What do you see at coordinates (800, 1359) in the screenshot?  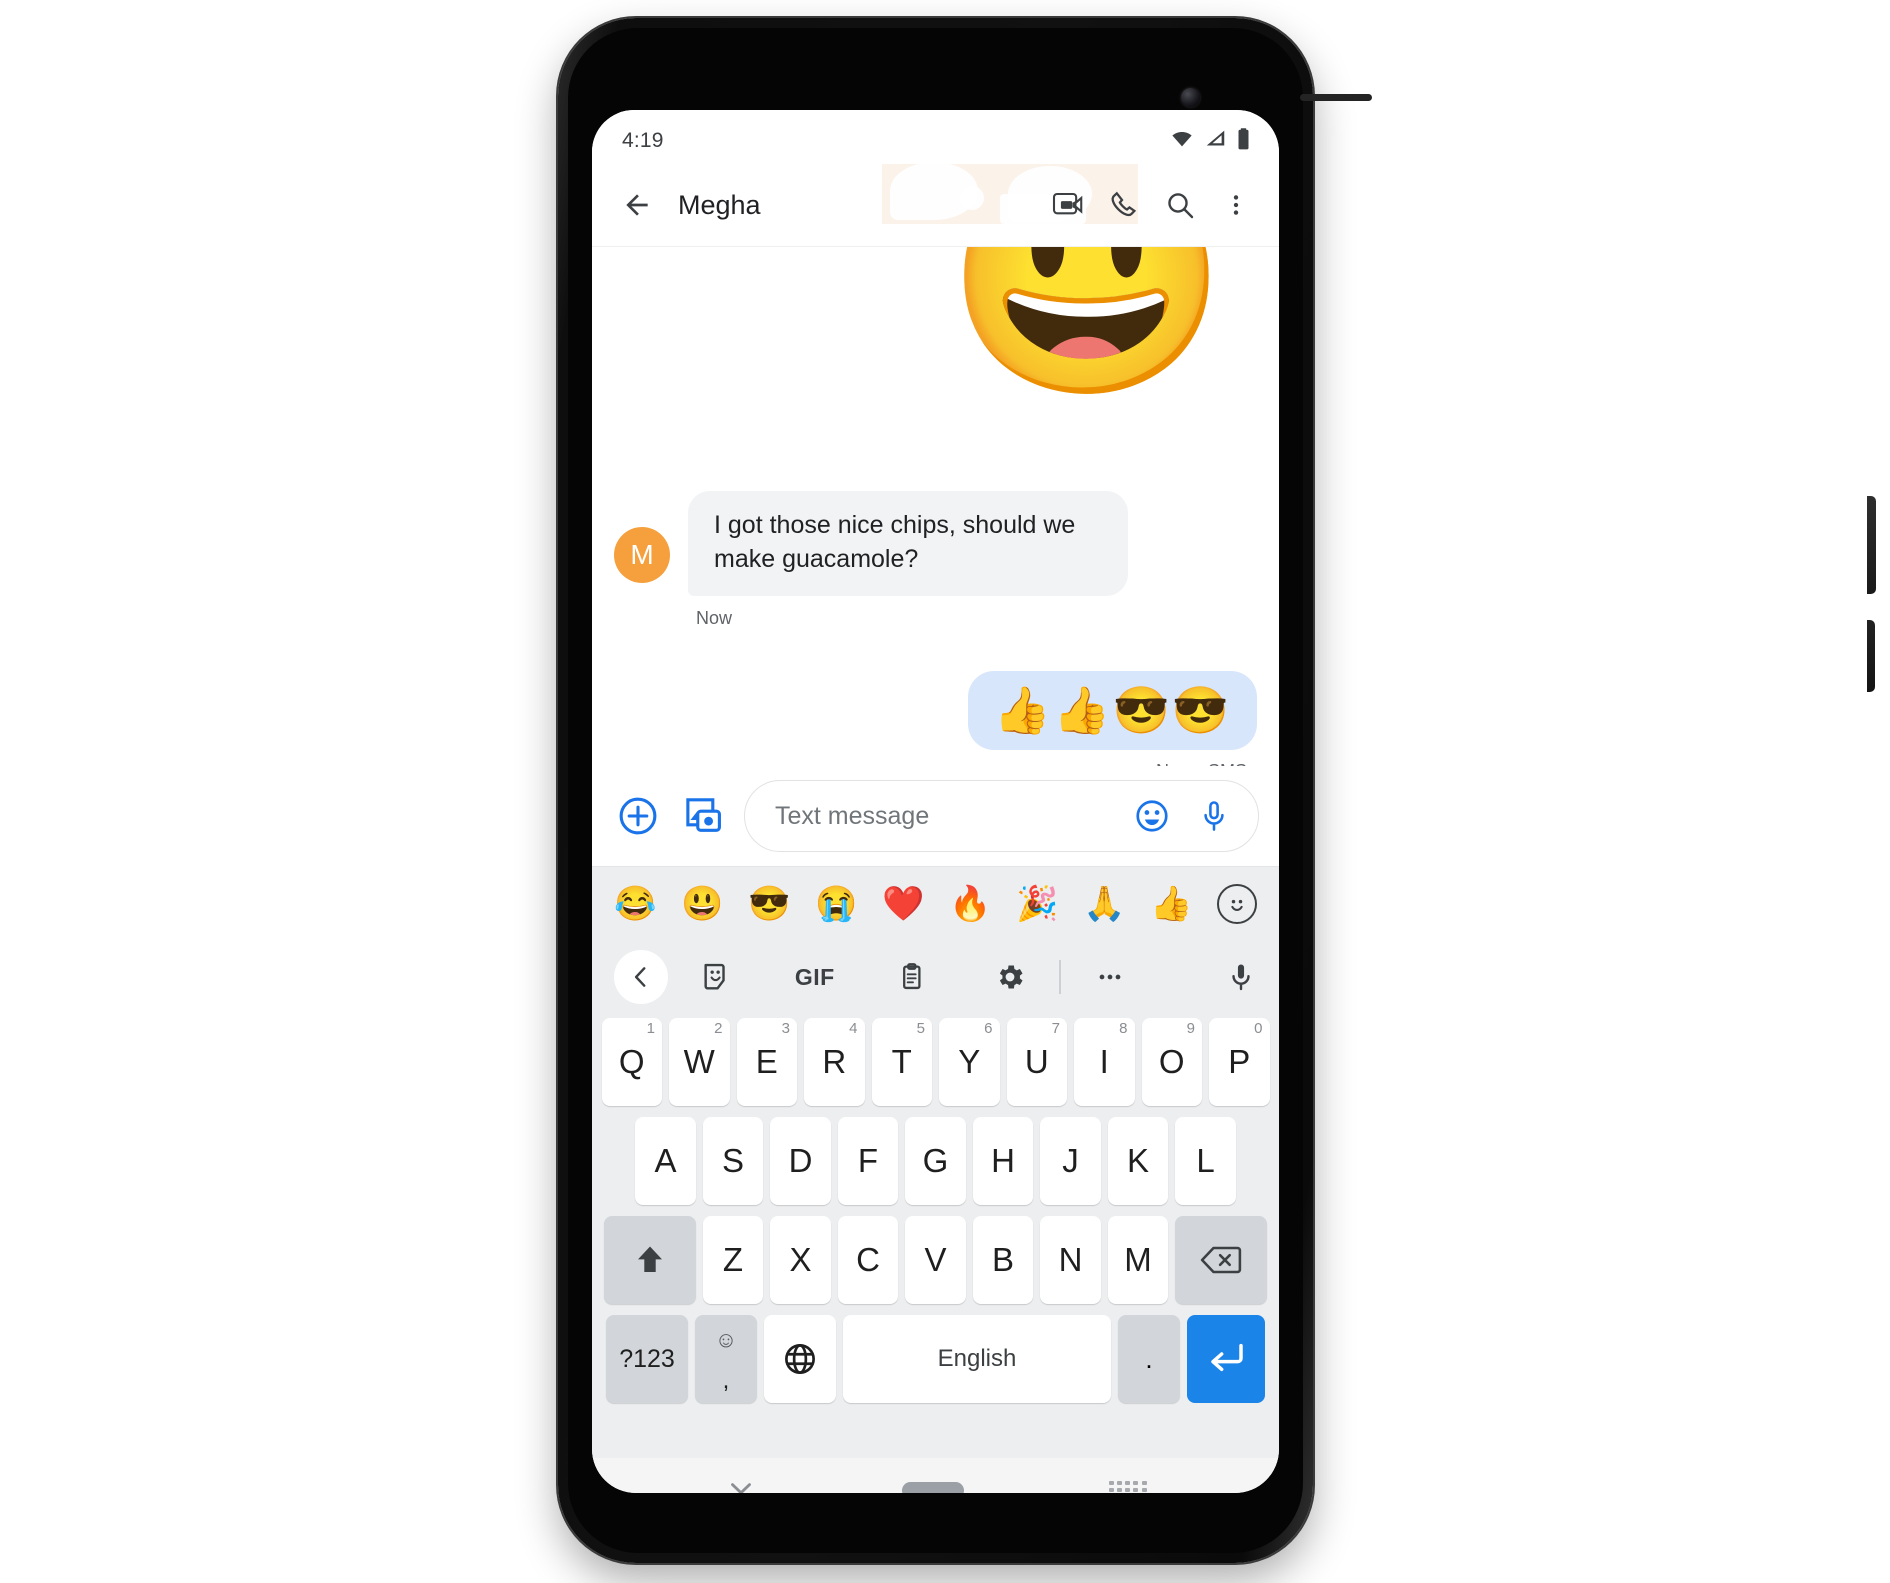 I see `language-globe-key` at bounding box center [800, 1359].